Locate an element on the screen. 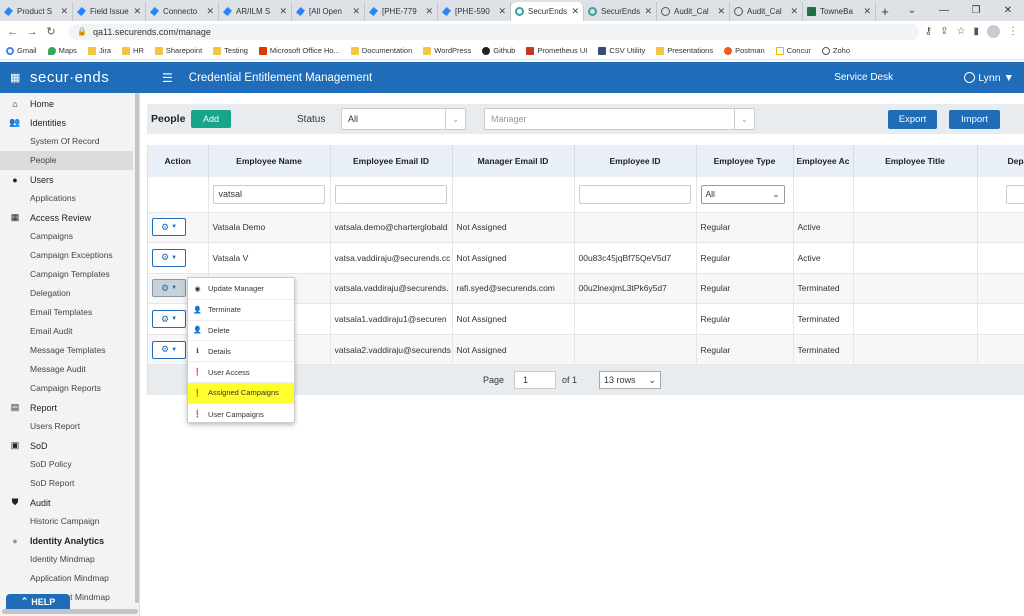 The height and width of the screenshot is (616, 1024). menu-item-user-access: ❗ User Access is located at coordinates (241, 372).